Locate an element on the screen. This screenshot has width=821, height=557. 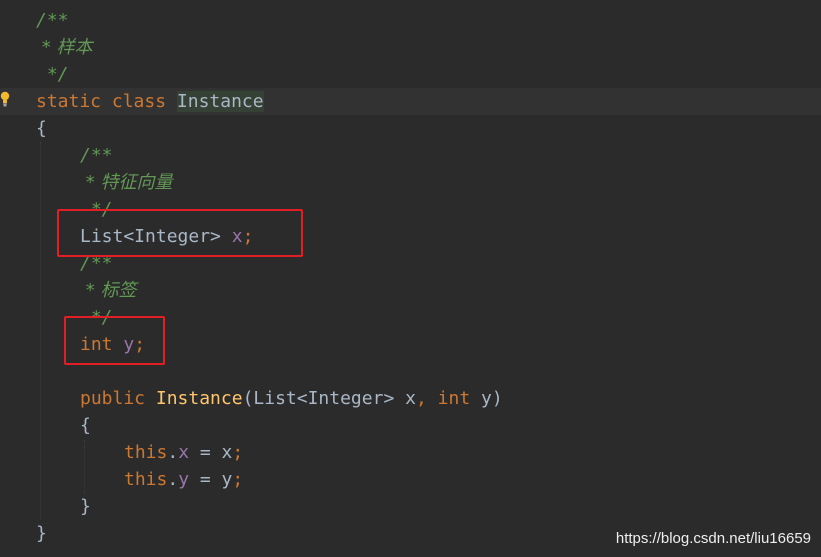
watermark: https://blog.csdn.net/liu16659 is located at coordinates (713, 538).